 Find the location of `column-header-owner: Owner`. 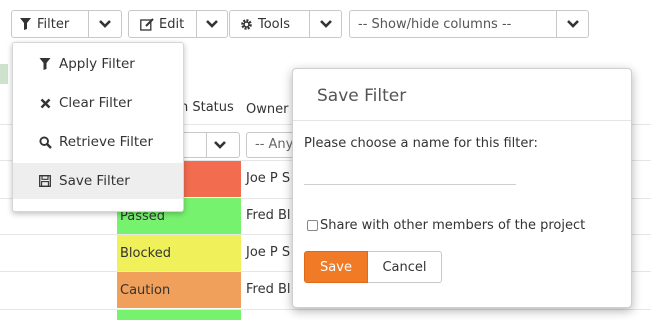

column-header-owner: Owner is located at coordinates (267, 109).